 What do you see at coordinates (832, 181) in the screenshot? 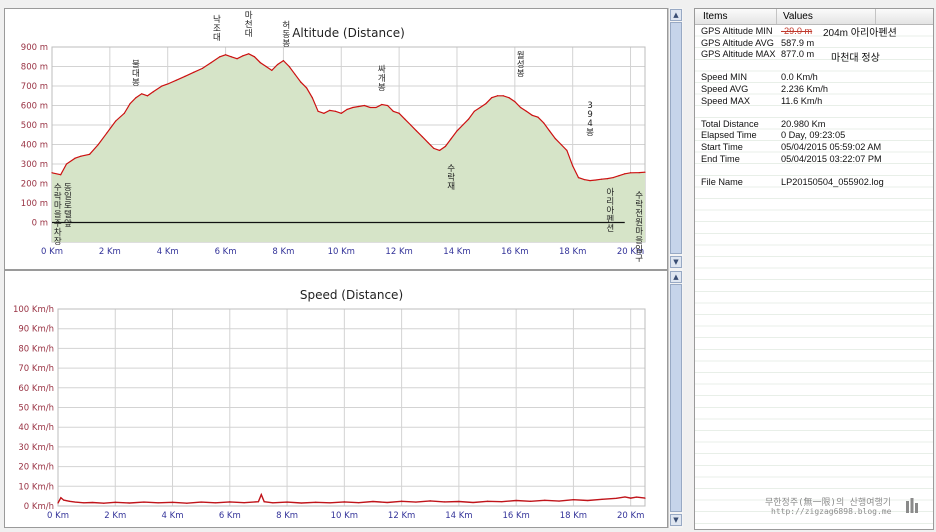
I see `info-row-value: LP20150504_055902.log` at bounding box center [832, 181].